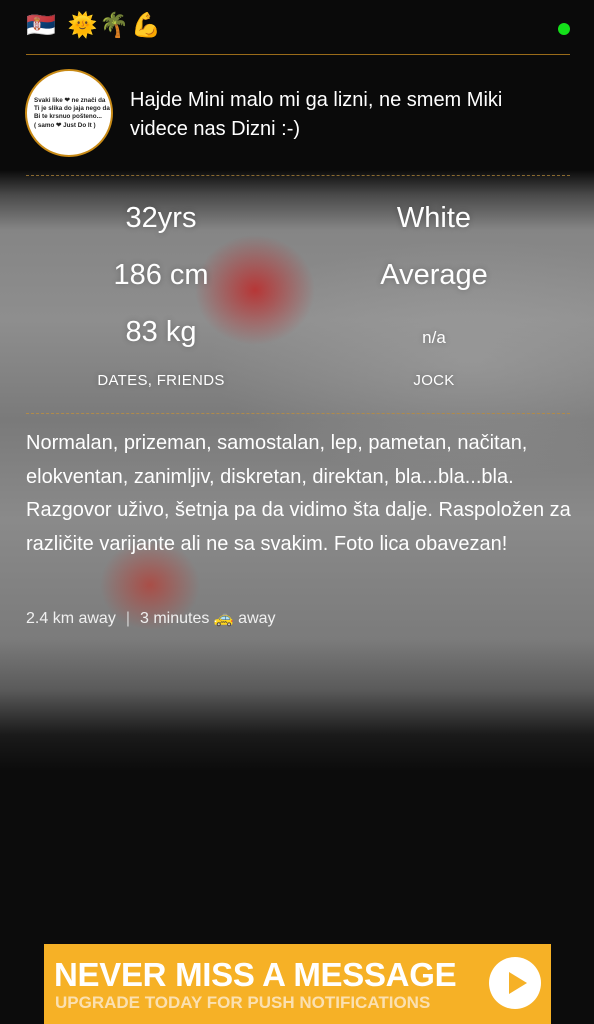  I want to click on stat-body-type: Average, so click(434, 275).